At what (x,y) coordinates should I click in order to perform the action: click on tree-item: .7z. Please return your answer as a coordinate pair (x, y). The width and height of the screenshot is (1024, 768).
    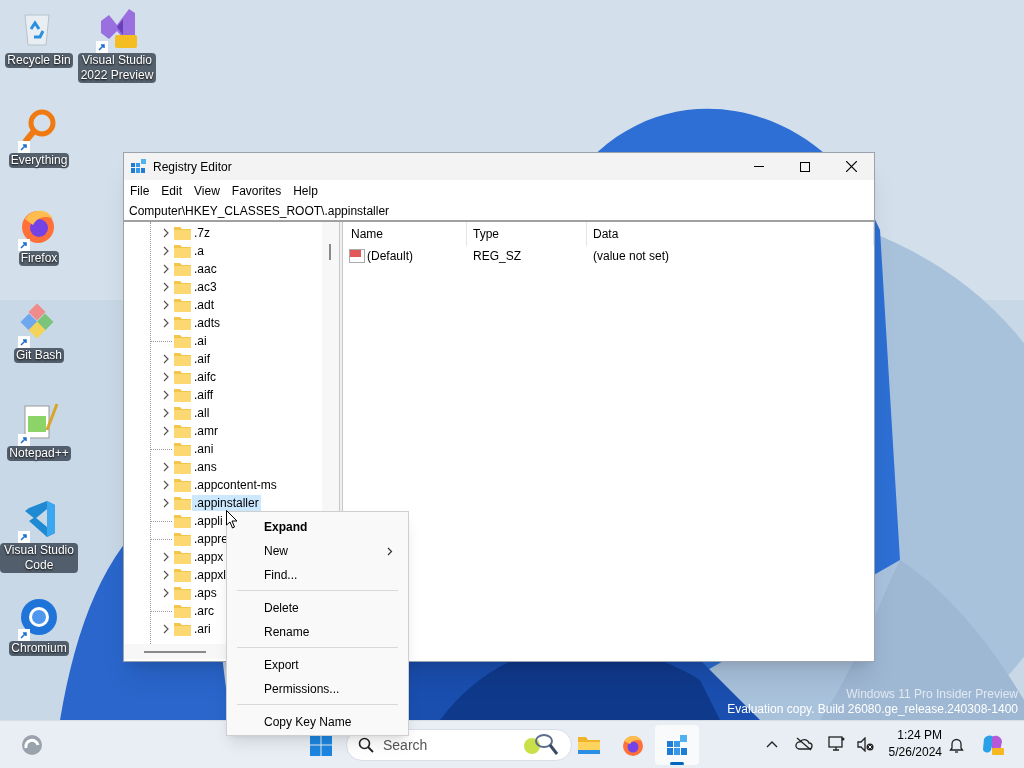
    Looking at the image, I should click on (202, 233).